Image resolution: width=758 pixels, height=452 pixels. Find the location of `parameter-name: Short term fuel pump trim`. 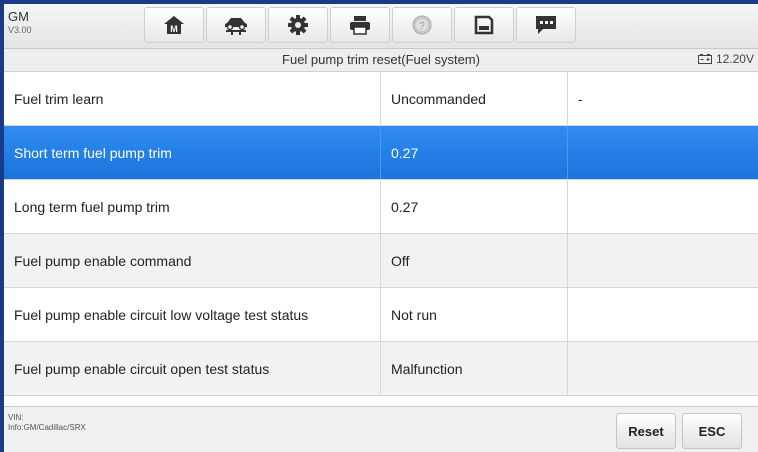

parameter-name: Short term fuel pump trim is located at coordinates (192, 152).